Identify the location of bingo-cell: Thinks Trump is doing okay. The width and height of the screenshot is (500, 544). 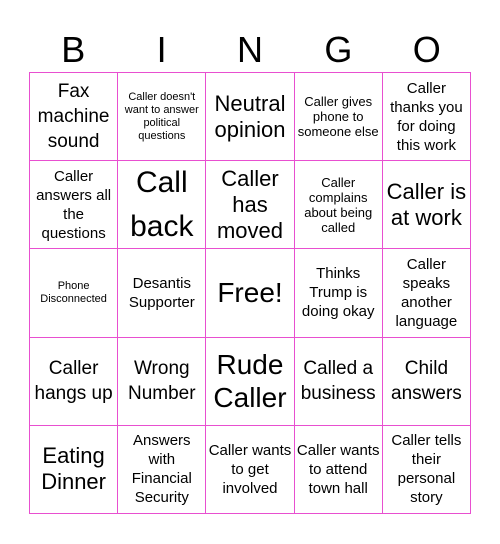
(338, 293).